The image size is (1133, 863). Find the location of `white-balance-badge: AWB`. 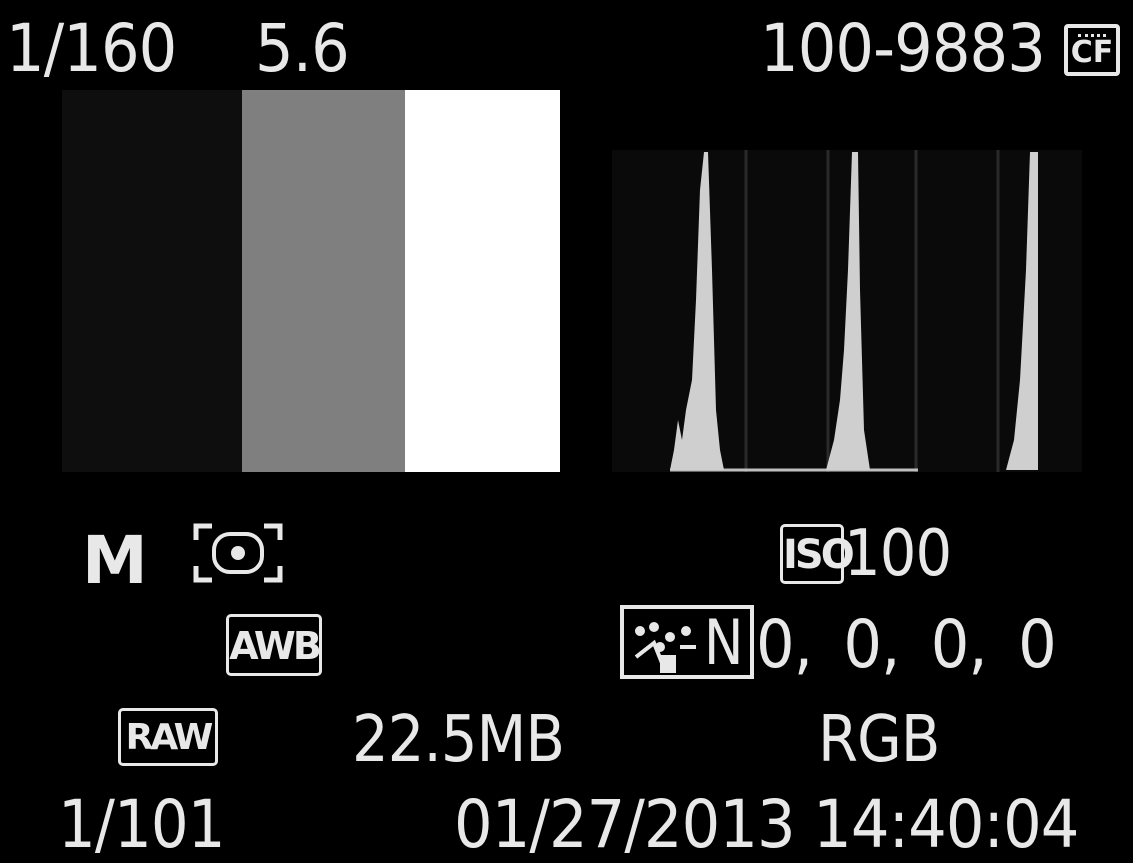

white-balance-badge: AWB is located at coordinates (274, 645).